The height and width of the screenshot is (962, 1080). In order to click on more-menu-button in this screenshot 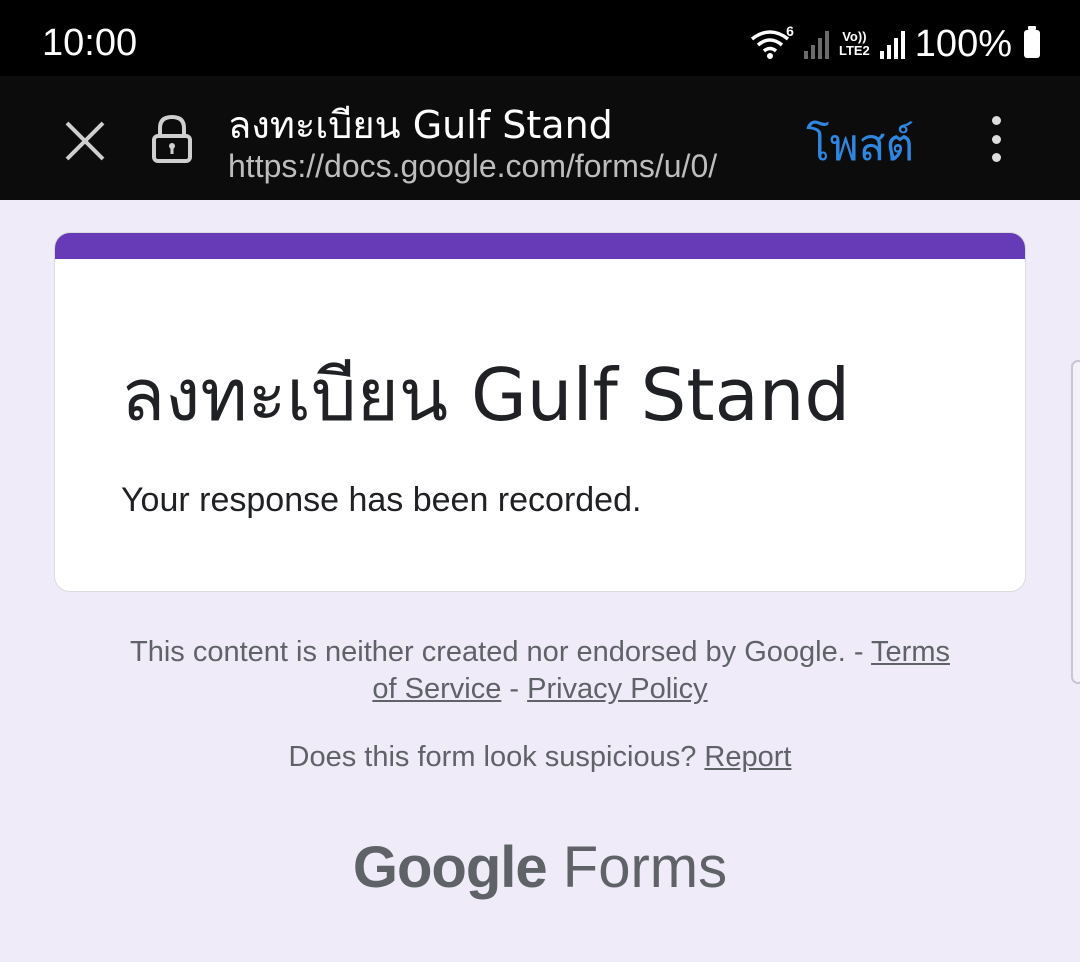, I will do `click(996, 139)`.